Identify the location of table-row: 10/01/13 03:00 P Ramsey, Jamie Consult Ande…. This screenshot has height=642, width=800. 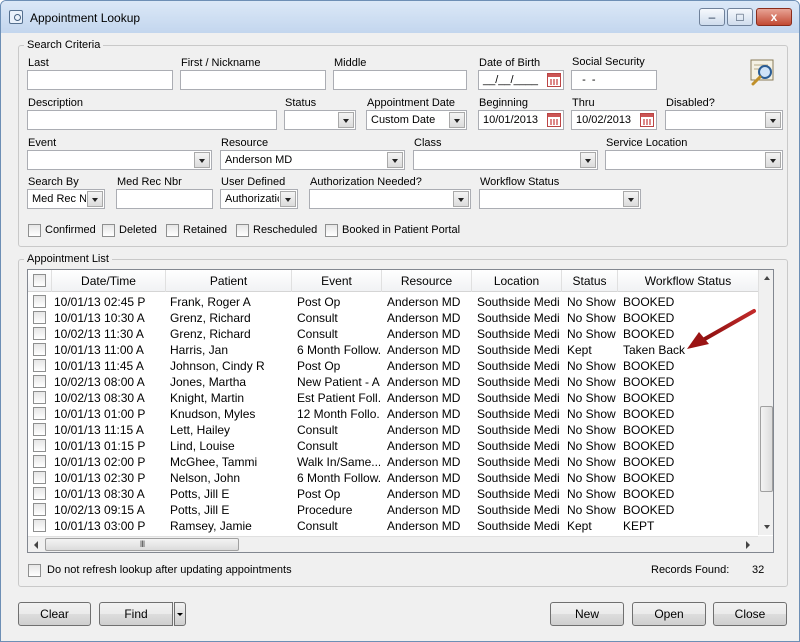
(393, 526).